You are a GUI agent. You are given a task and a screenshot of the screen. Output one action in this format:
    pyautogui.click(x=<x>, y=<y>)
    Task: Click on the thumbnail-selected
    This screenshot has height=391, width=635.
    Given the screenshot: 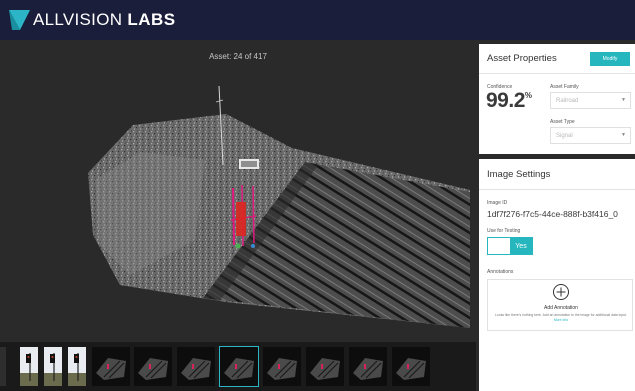 What is the action you would take?
    pyautogui.click(x=239, y=366)
    